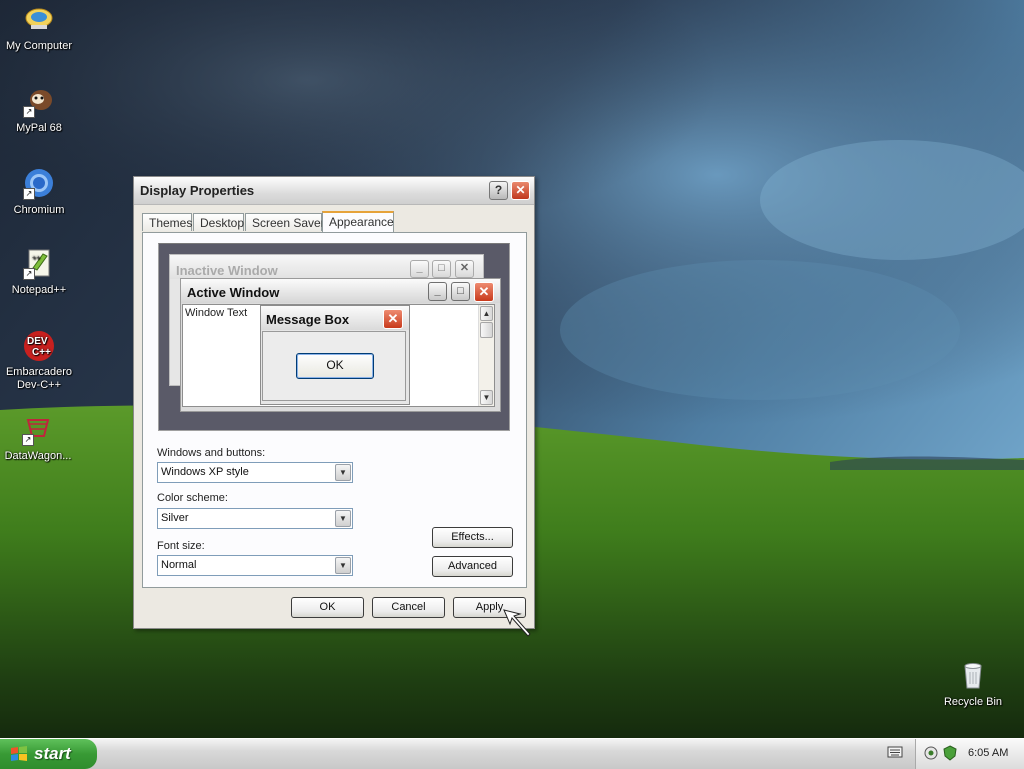  What do you see at coordinates (255, 565) in the screenshot?
I see `font-size-select: Normal ▼` at bounding box center [255, 565].